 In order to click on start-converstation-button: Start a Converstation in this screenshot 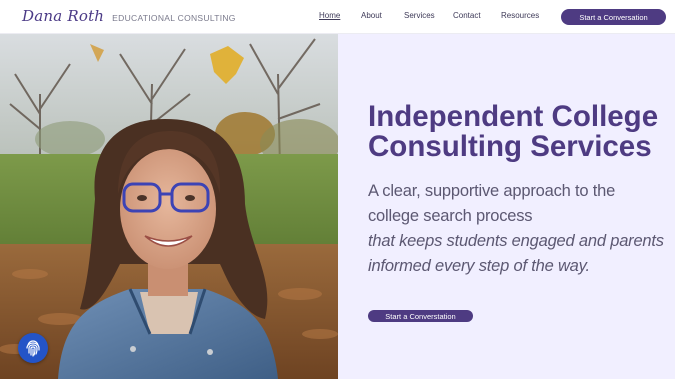, I will do `click(420, 316)`.